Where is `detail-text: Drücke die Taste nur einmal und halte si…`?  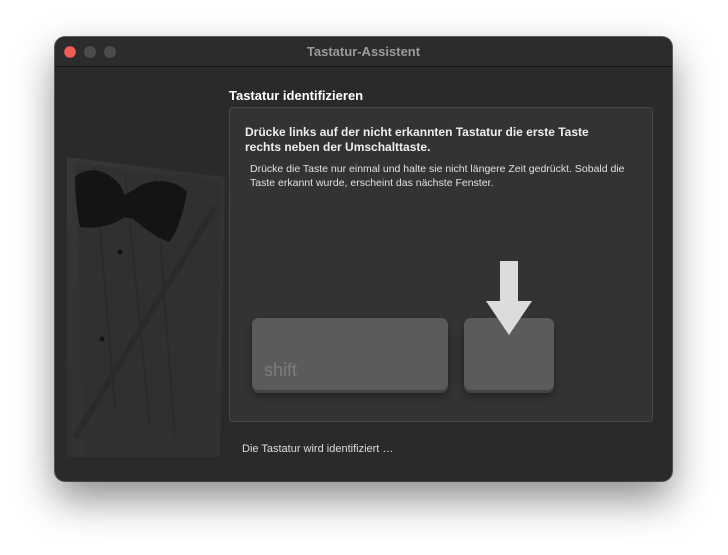
detail-text: Drücke die Taste nur einmal und halte si… is located at coordinates (437, 176).